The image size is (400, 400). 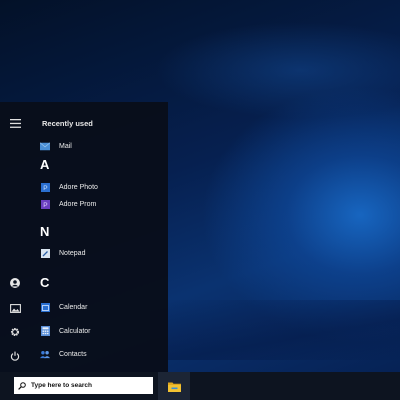 I want to click on taskbar-search-box, so click(x=83, y=385).